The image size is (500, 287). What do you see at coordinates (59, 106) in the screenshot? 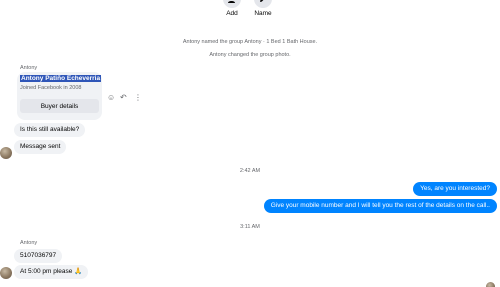
I see `buyer-details-button: Buyer details` at bounding box center [59, 106].